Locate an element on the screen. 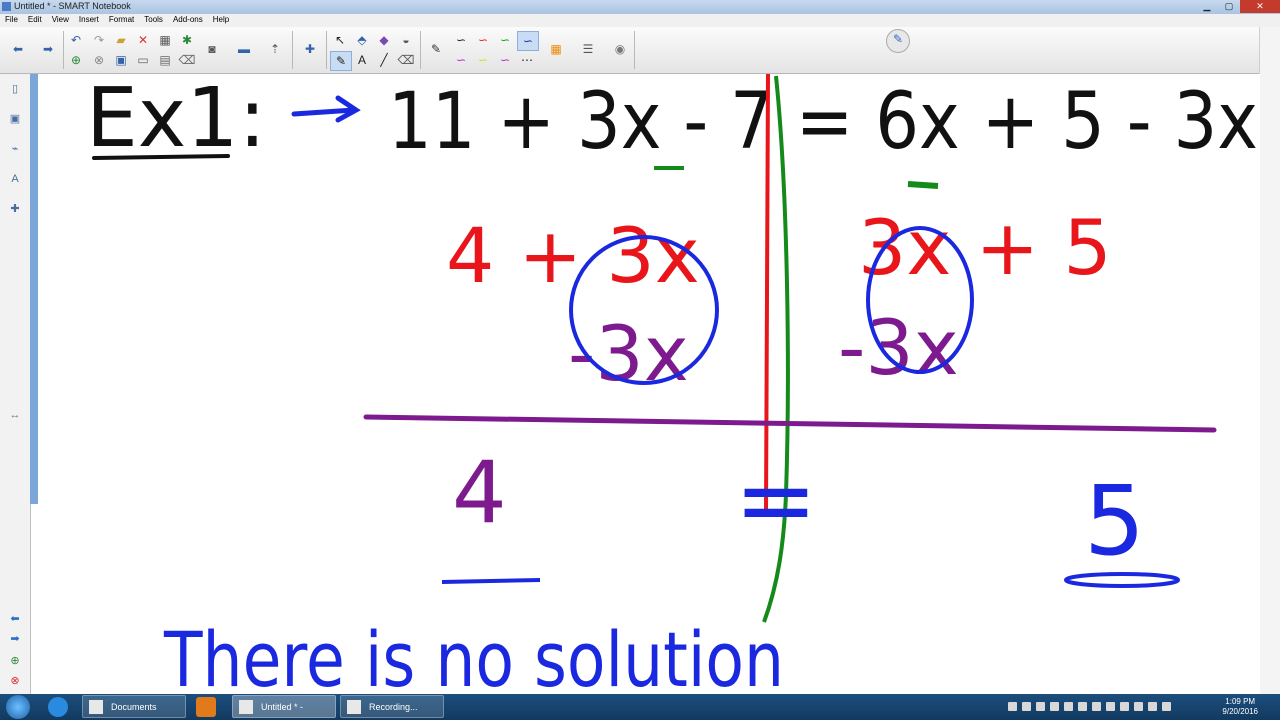 The height and width of the screenshot is (720, 1280). select-icon: ↖ is located at coordinates (340, 40).